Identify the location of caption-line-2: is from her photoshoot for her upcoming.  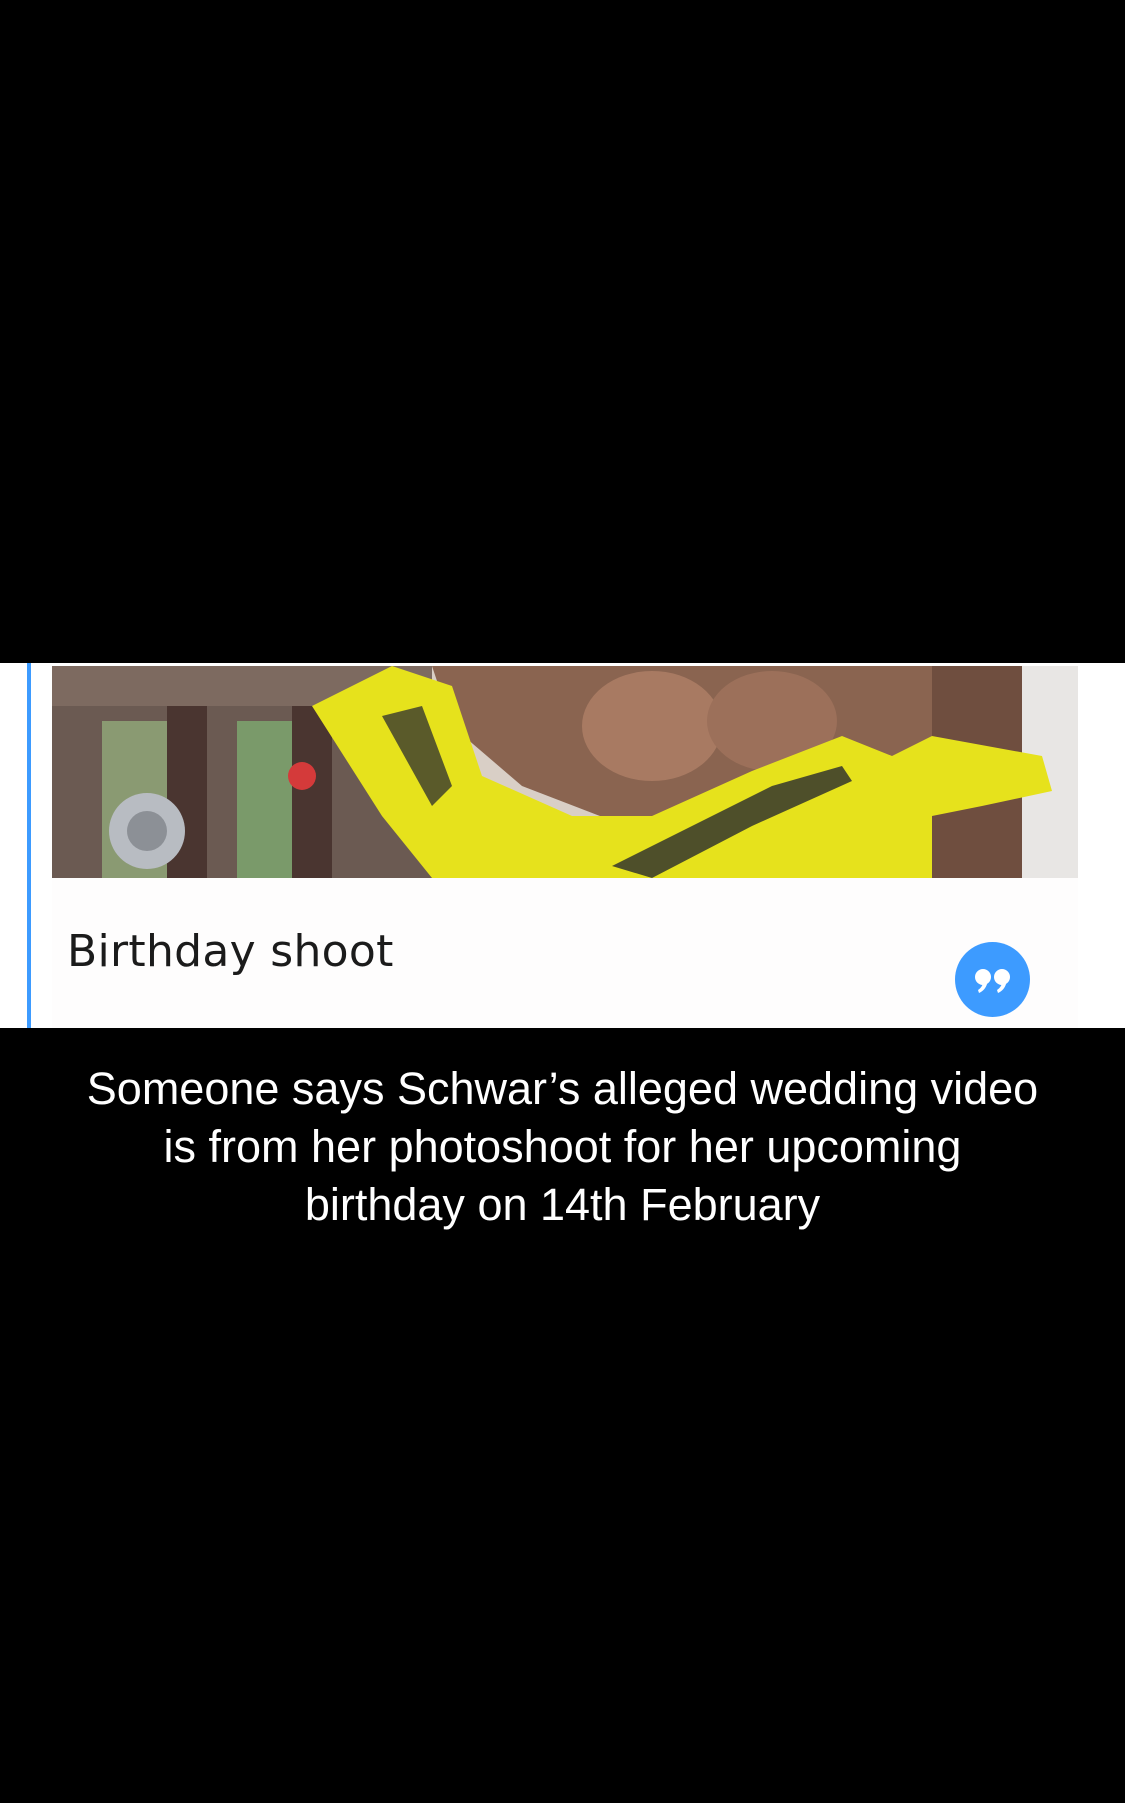
(562, 1146).